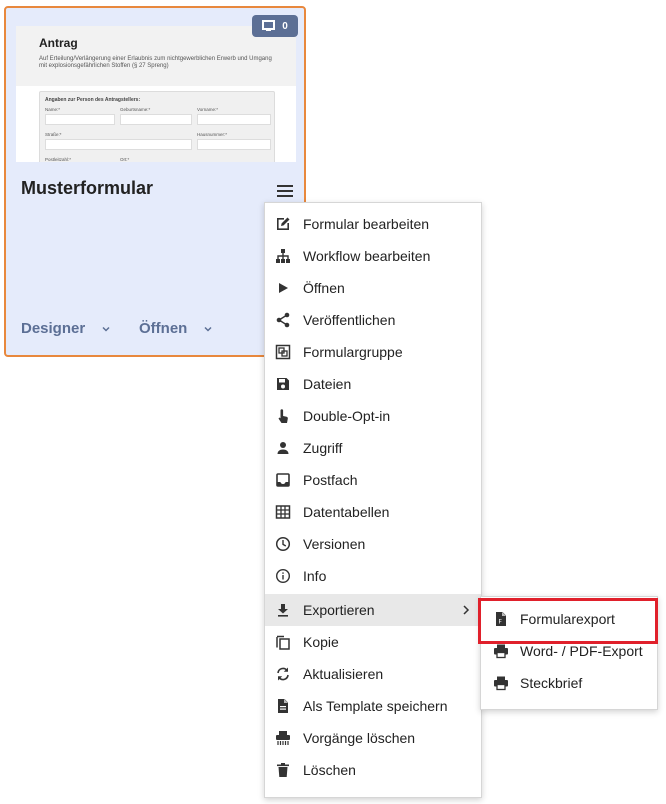  Describe the element at coordinates (367, 256) in the screenshot. I see `menu-item-label: Workflow bearbeiten` at that location.